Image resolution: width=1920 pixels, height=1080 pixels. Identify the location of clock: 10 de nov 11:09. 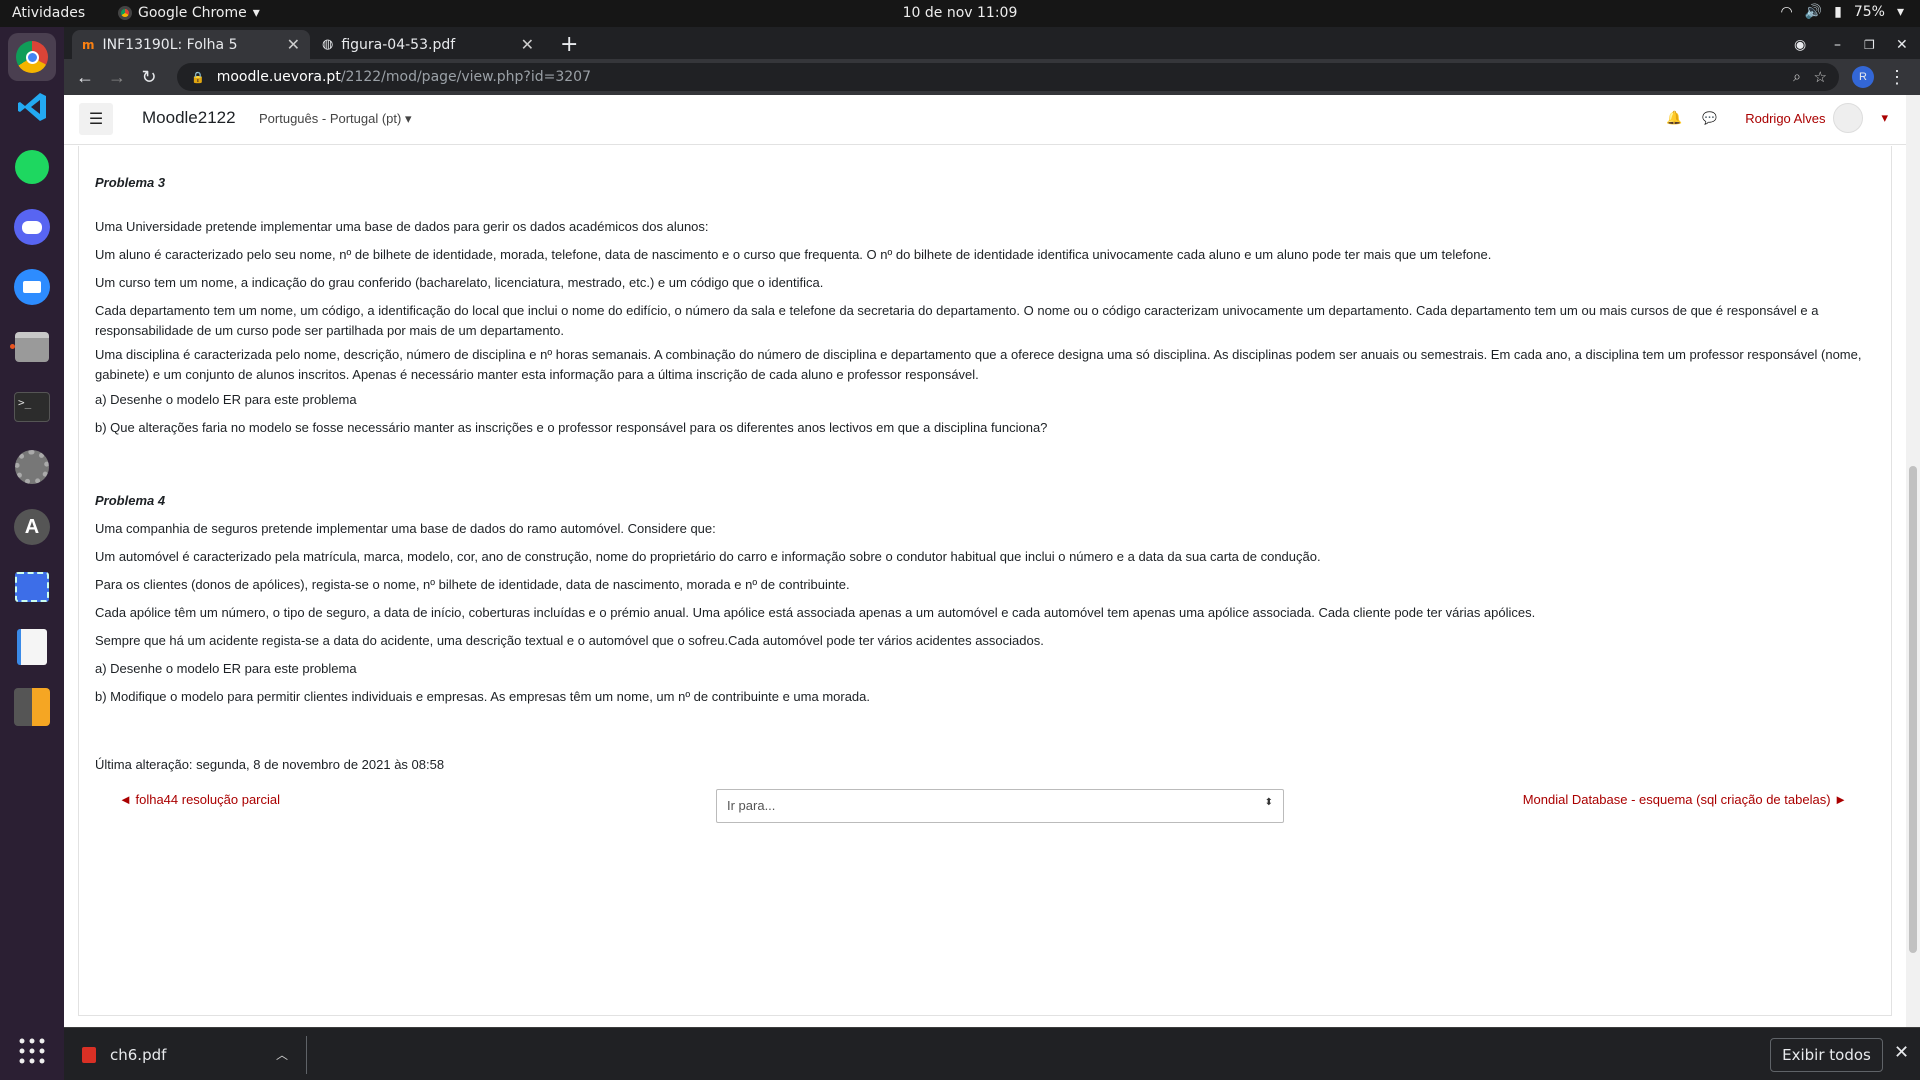
(960, 13).